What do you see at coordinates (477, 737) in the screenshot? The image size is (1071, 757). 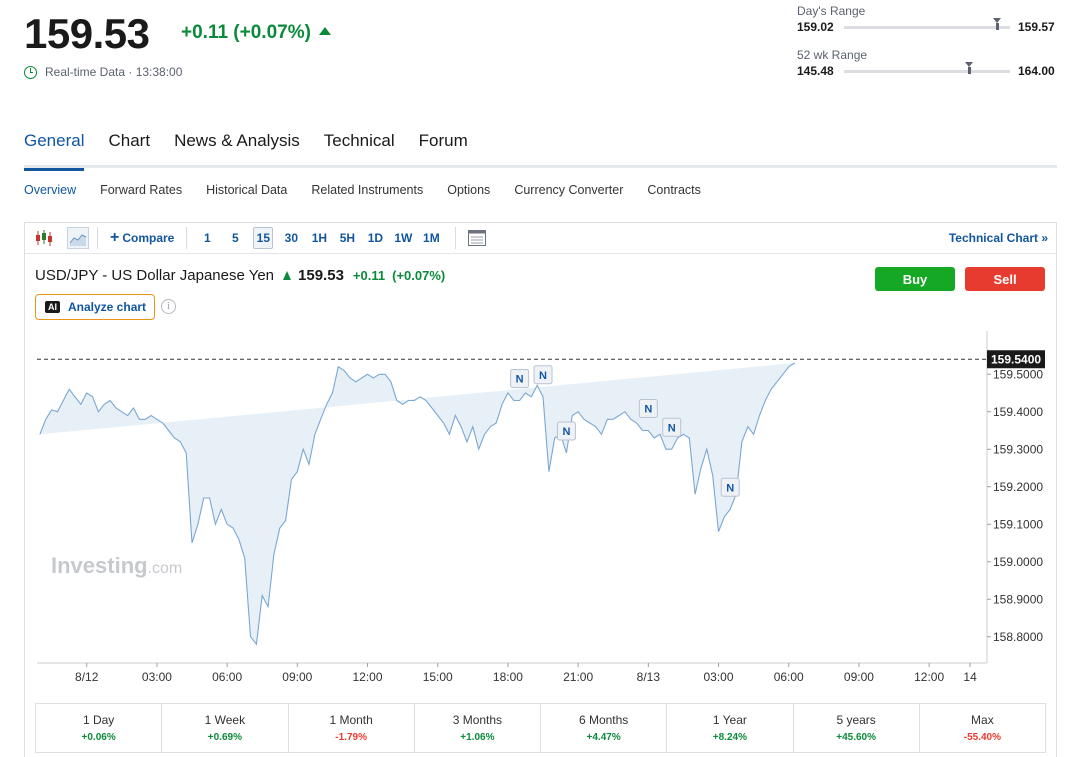 I see `perf-value: +1.06%` at bounding box center [477, 737].